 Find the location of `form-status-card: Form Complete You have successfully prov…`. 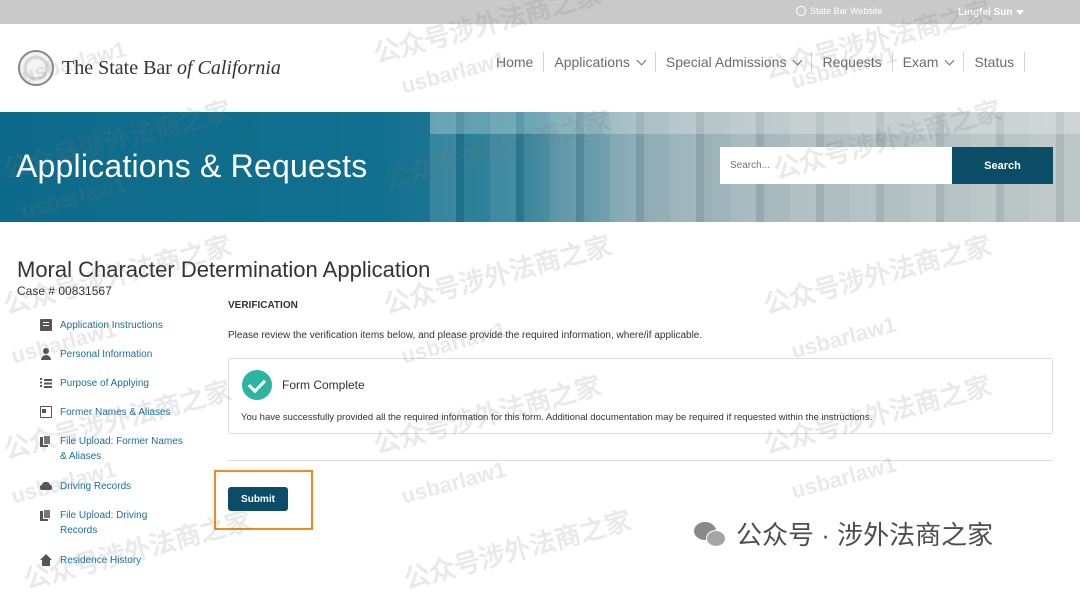

form-status-card: Form Complete You have successfully prov… is located at coordinates (640, 396).